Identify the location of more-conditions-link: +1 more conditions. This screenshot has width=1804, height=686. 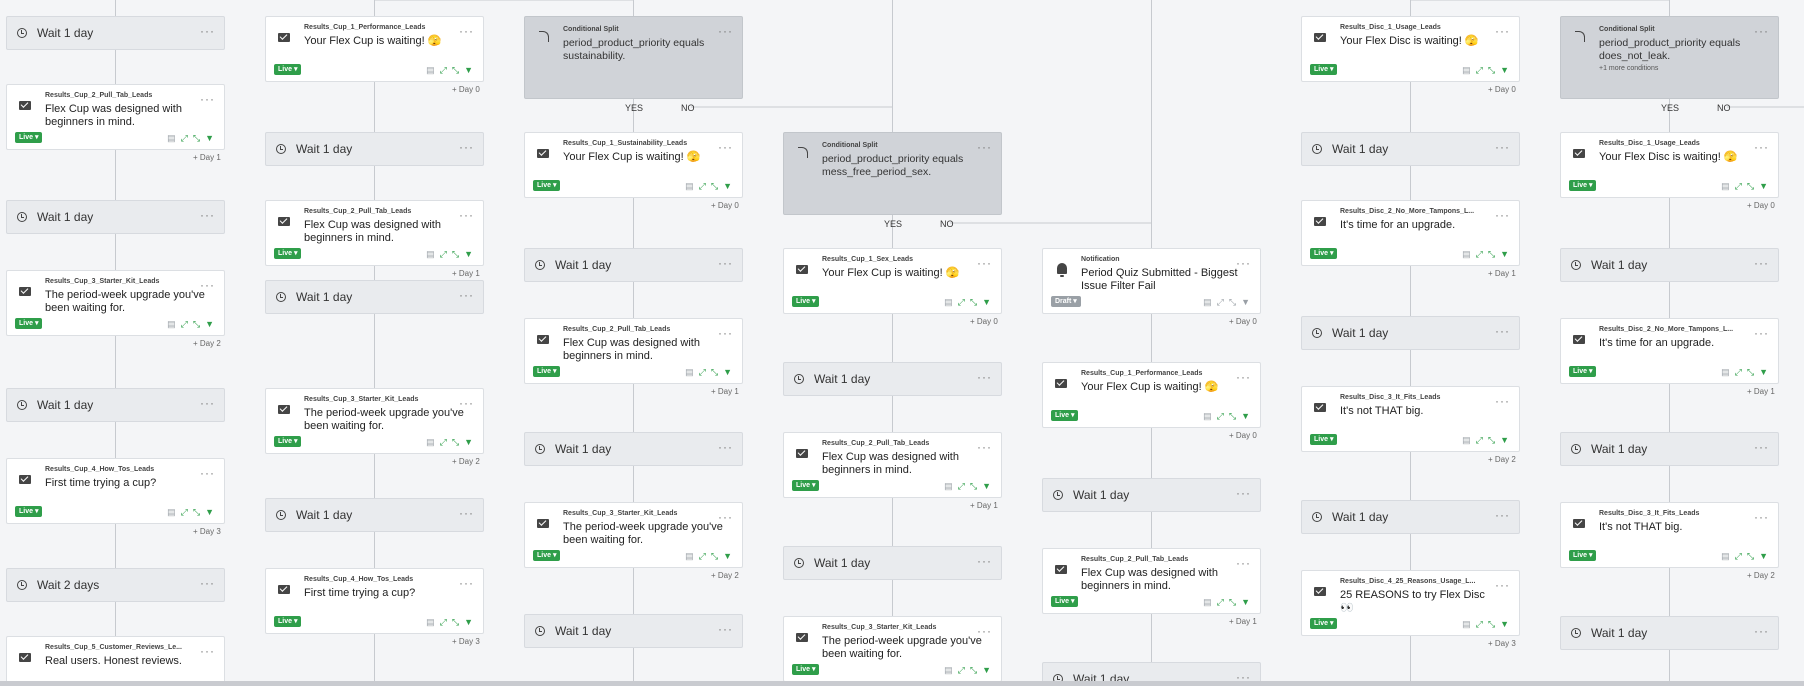
(1683, 68).